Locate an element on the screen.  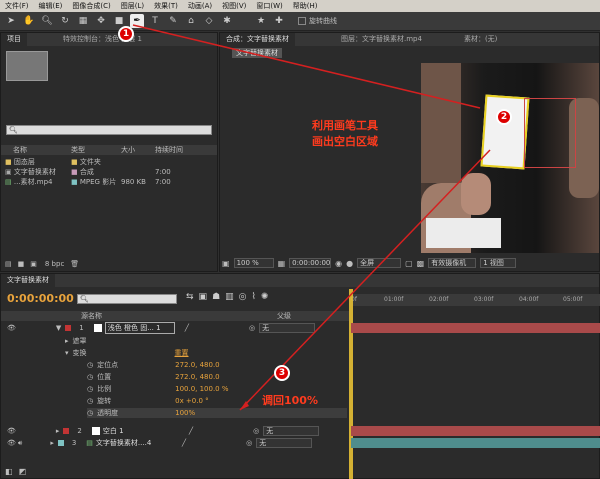
annotation-badge-1: 1 is located at coordinates (126, 34).